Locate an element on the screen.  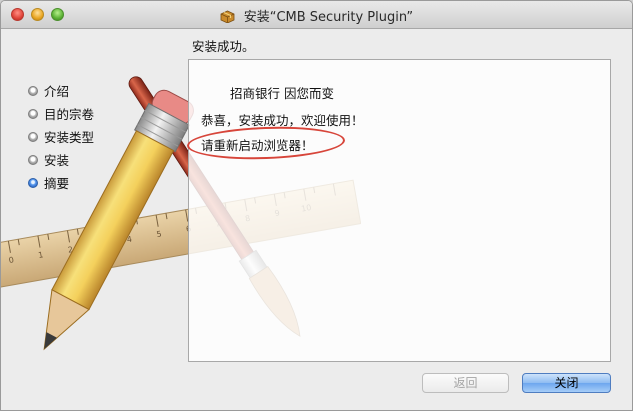
step-label: 摘要 is located at coordinates (57, 183).